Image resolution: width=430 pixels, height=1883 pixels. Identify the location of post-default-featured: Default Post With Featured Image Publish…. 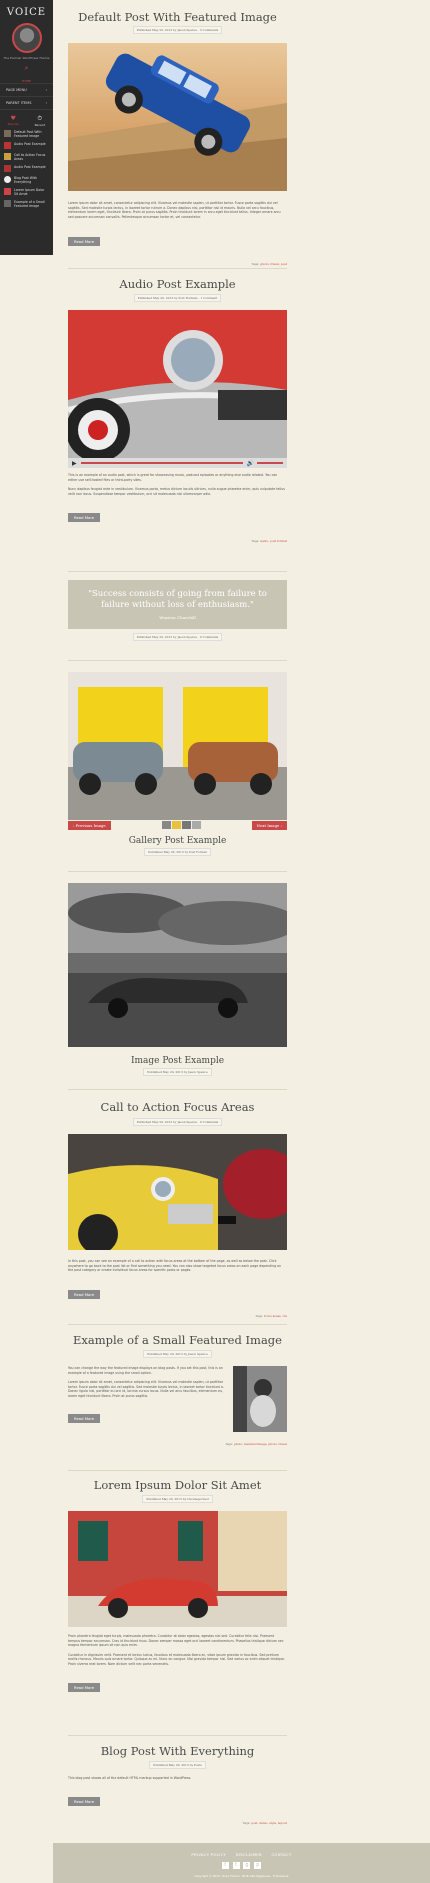
(177, 138).